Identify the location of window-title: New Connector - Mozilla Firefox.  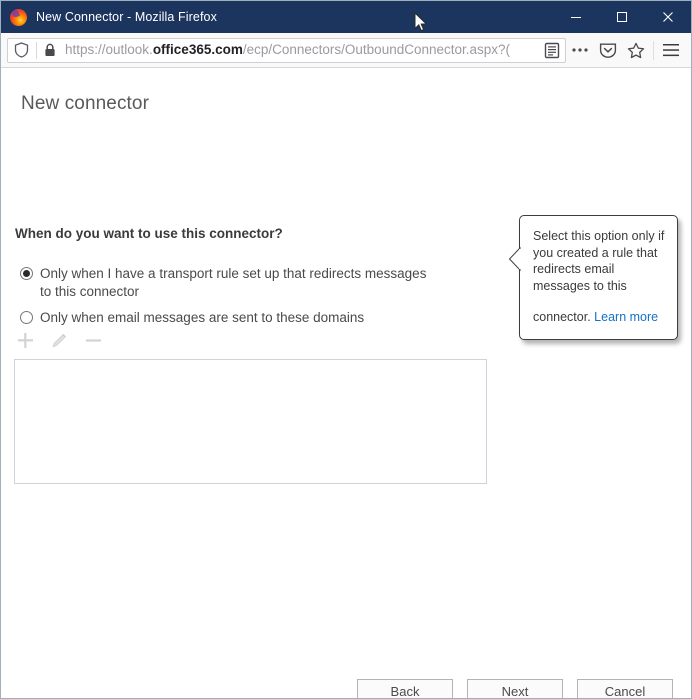
(126, 17).